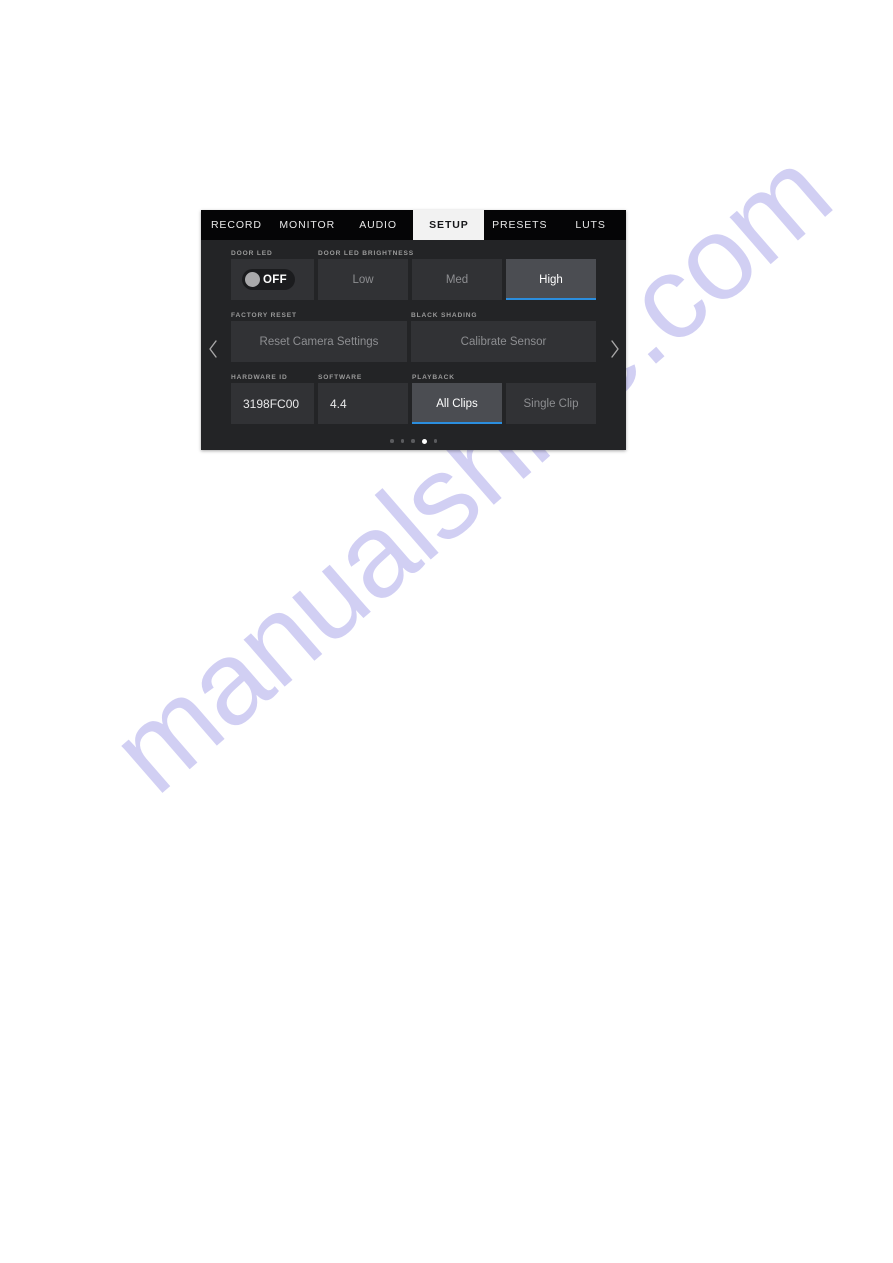 This screenshot has height=1263, width=893. Describe the element at coordinates (264, 315) in the screenshot. I see `factory-reset-label: FACTORY RESET` at that location.